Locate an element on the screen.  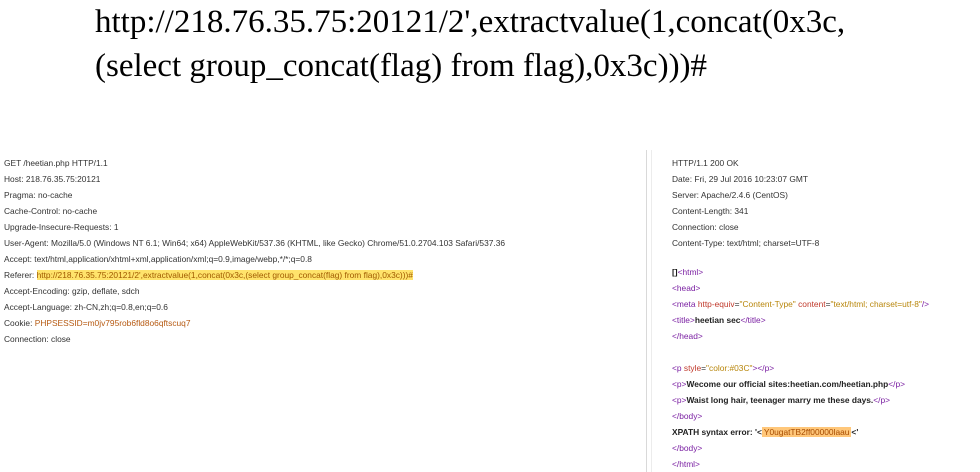
referer-label: Referer: is located at coordinates (20, 275).